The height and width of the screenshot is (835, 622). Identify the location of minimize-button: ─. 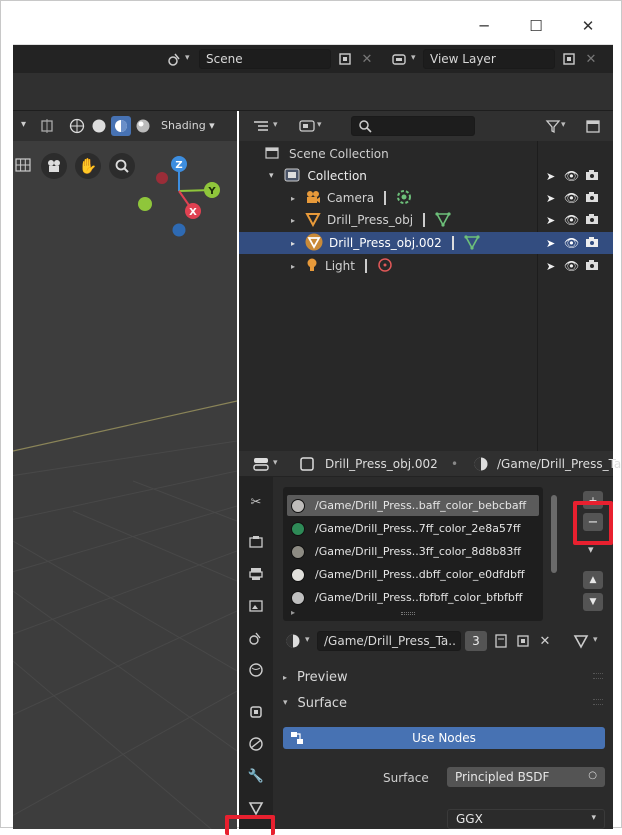
(484, 26).